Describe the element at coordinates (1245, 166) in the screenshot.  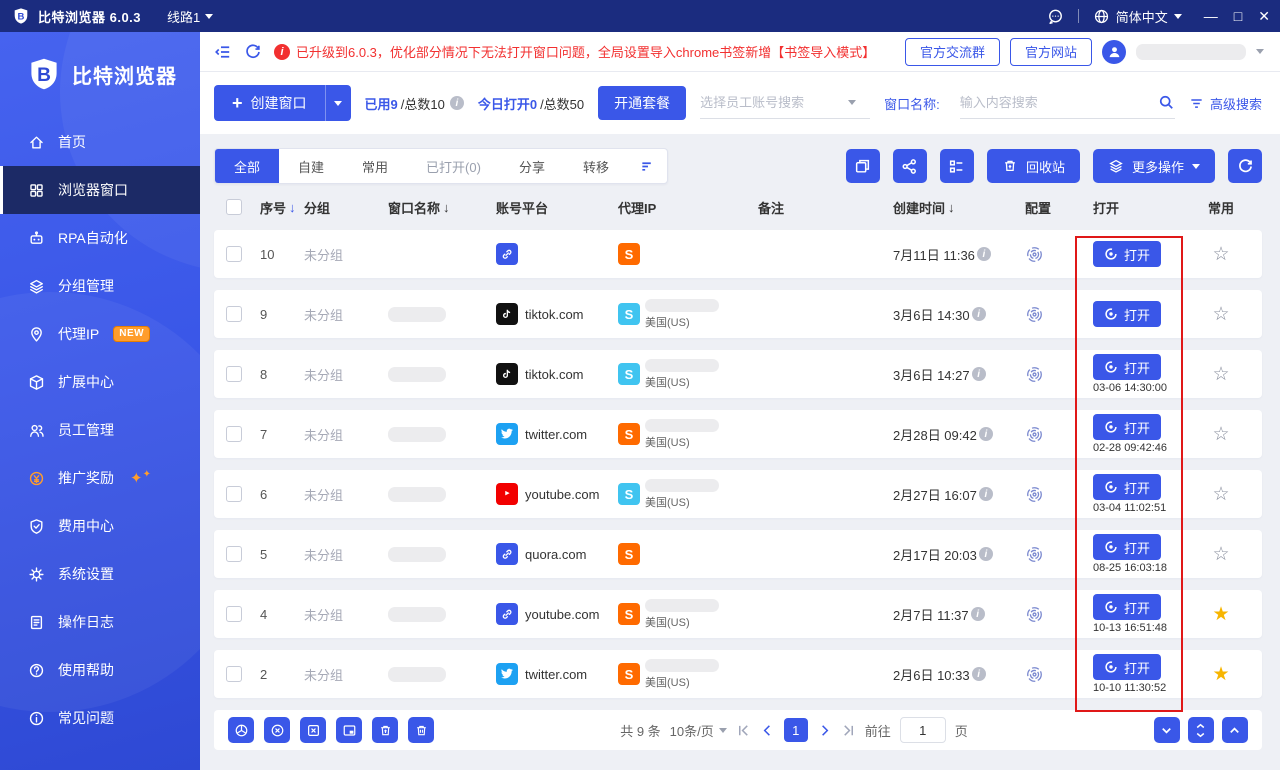
I see `refresh-list-button` at that location.